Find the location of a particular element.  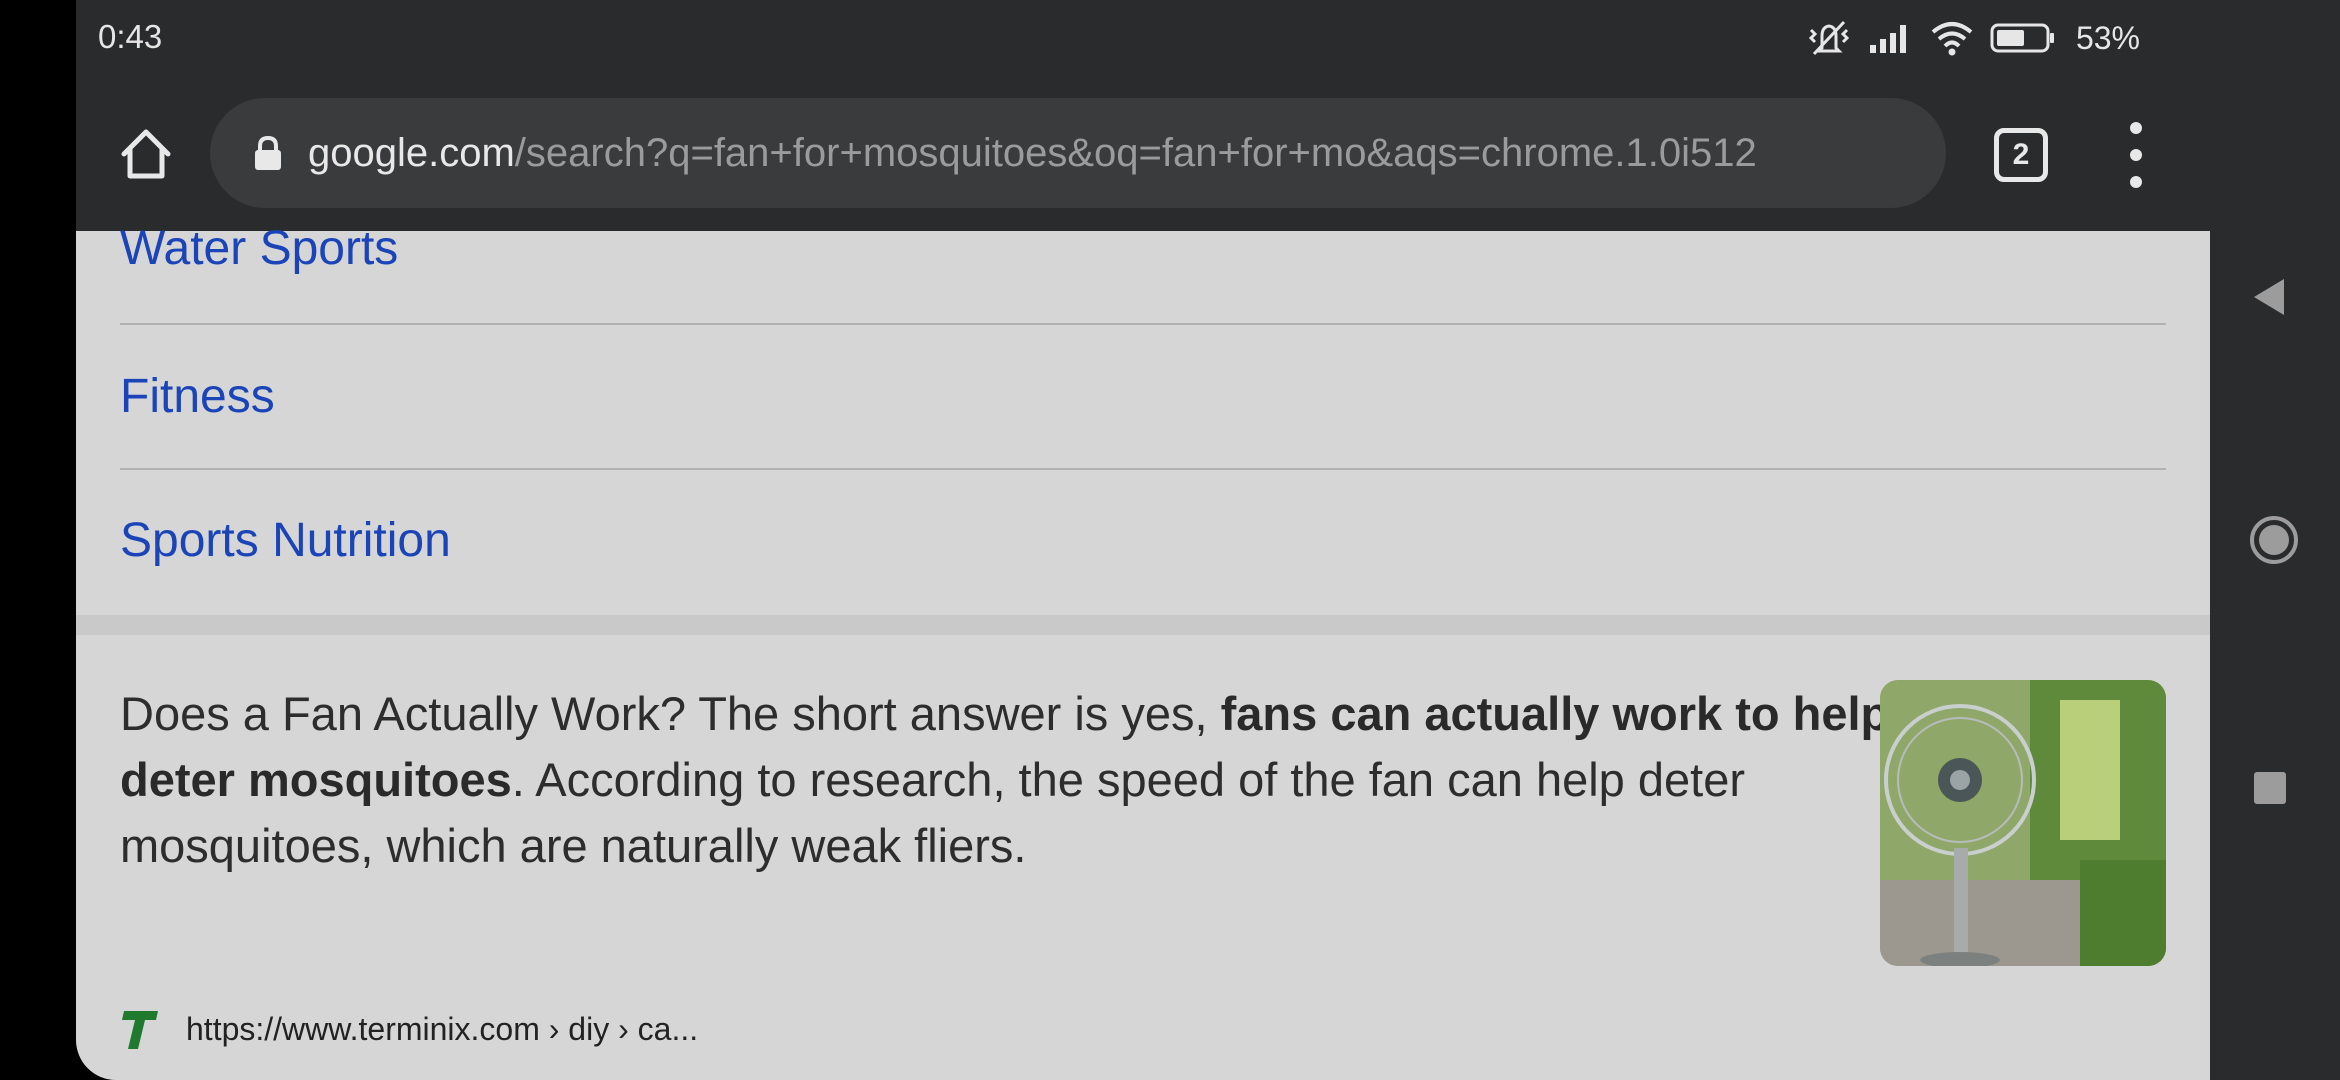

fan-image-icon is located at coordinates (2023, 823).